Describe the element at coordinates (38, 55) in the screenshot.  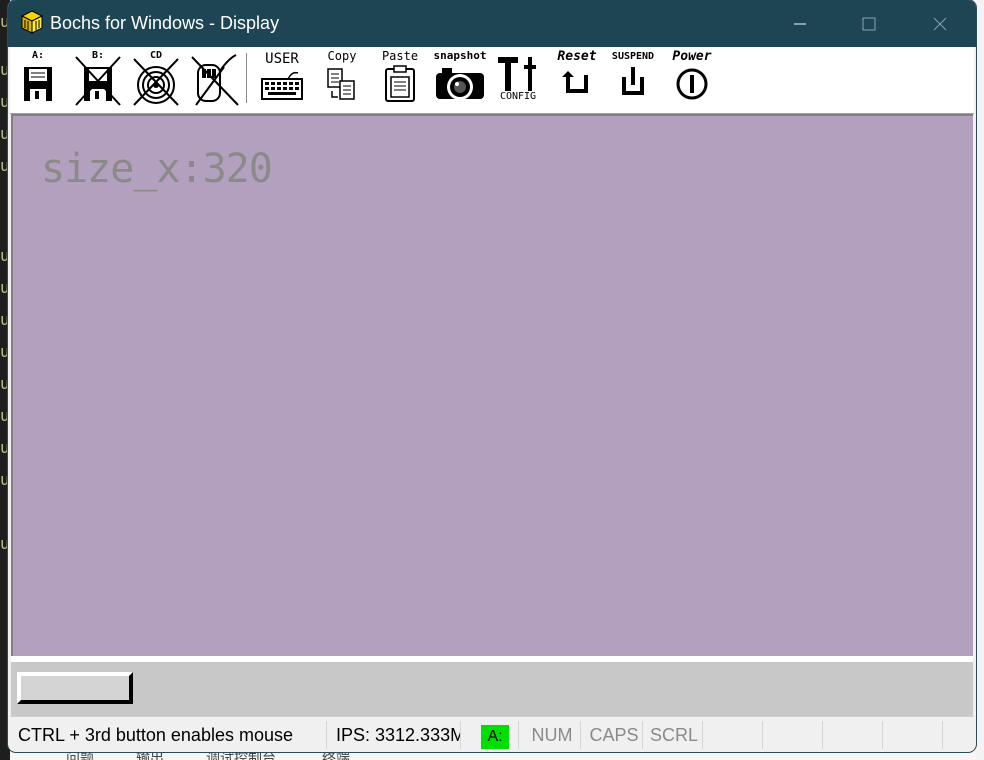
I see `floppy-a-label: A:` at that location.